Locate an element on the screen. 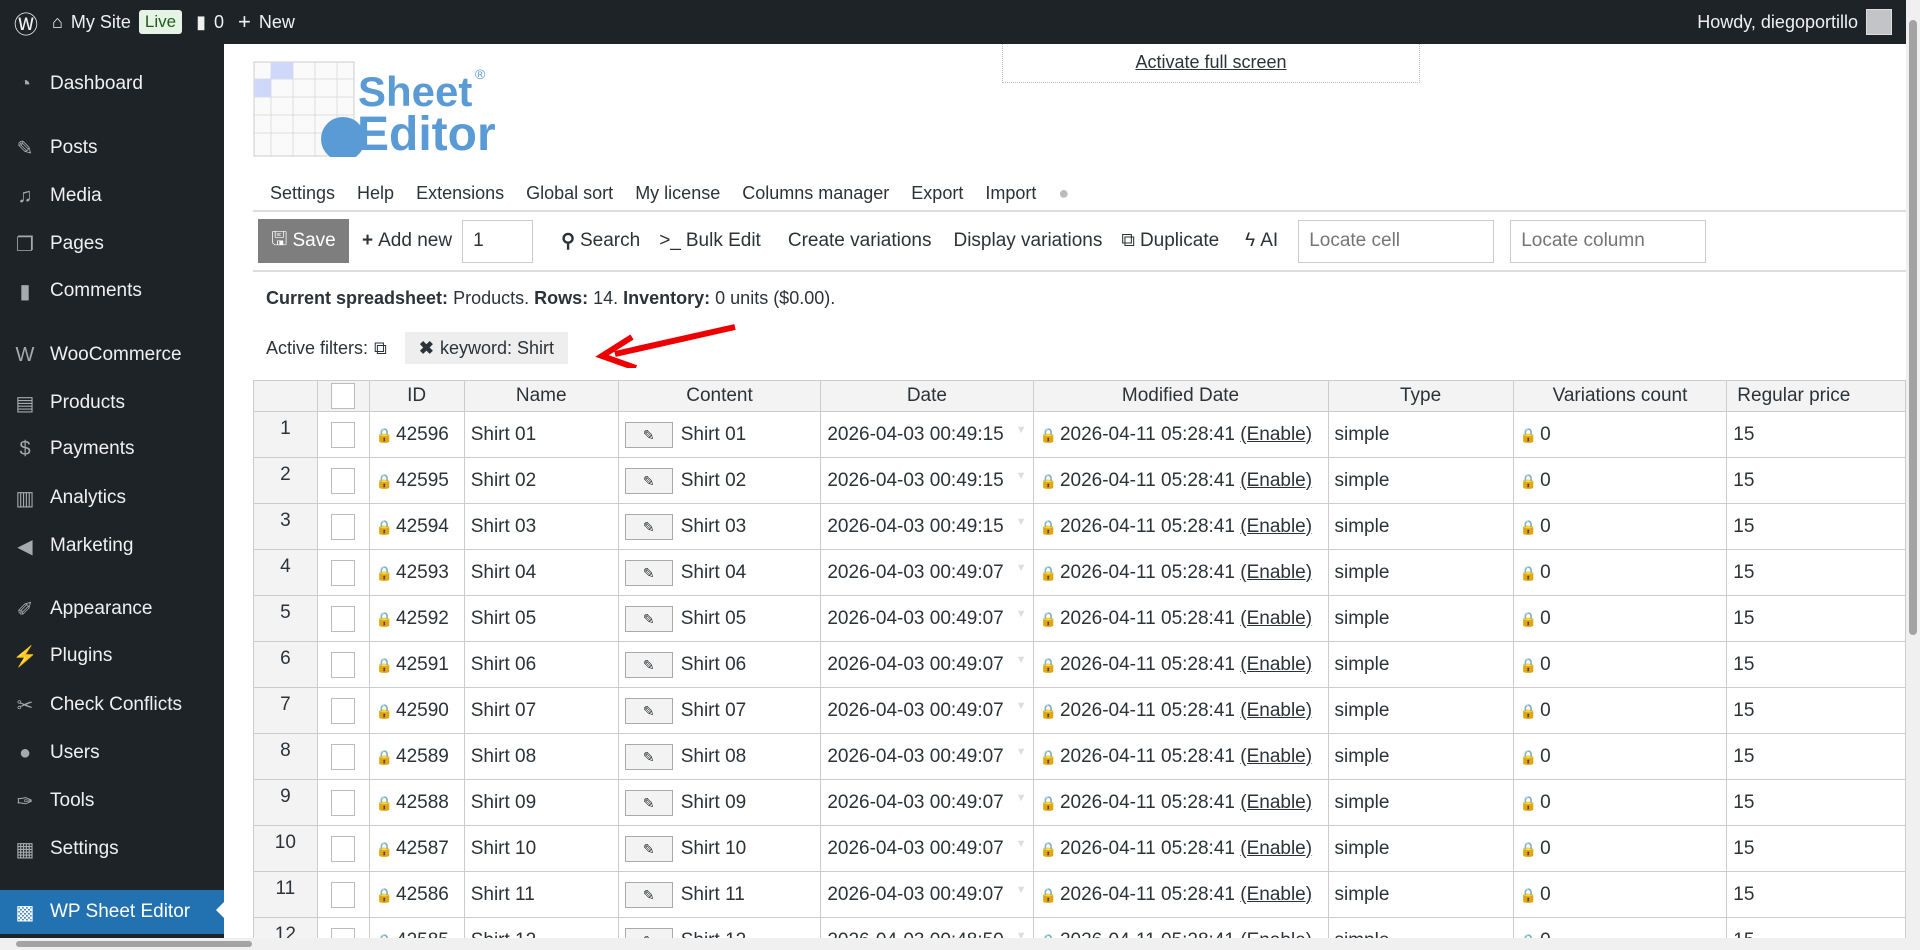 Image resolution: width=1920 pixels, height=950 pixels. bulk-edit-button: >_ Bulk Edit is located at coordinates (710, 241).